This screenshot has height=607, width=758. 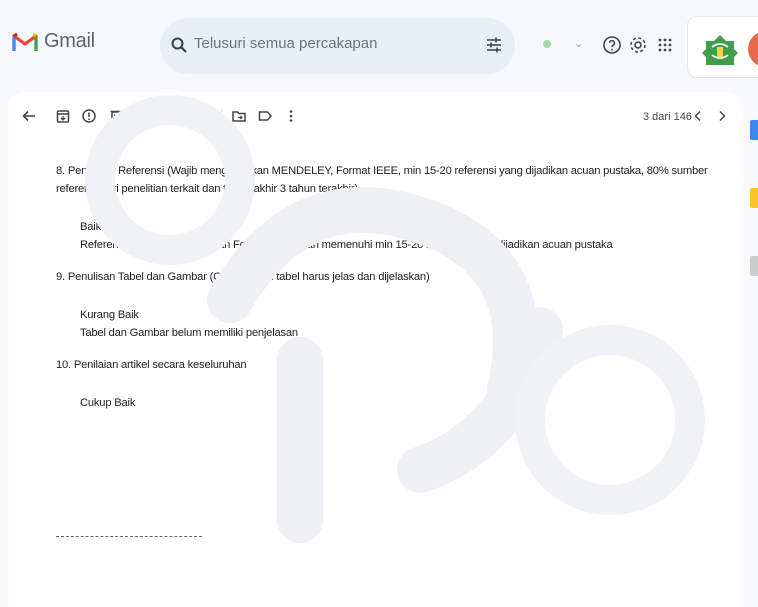 I want to click on search-bar: Telusuri semua percakapan, so click(x=337, y=46).